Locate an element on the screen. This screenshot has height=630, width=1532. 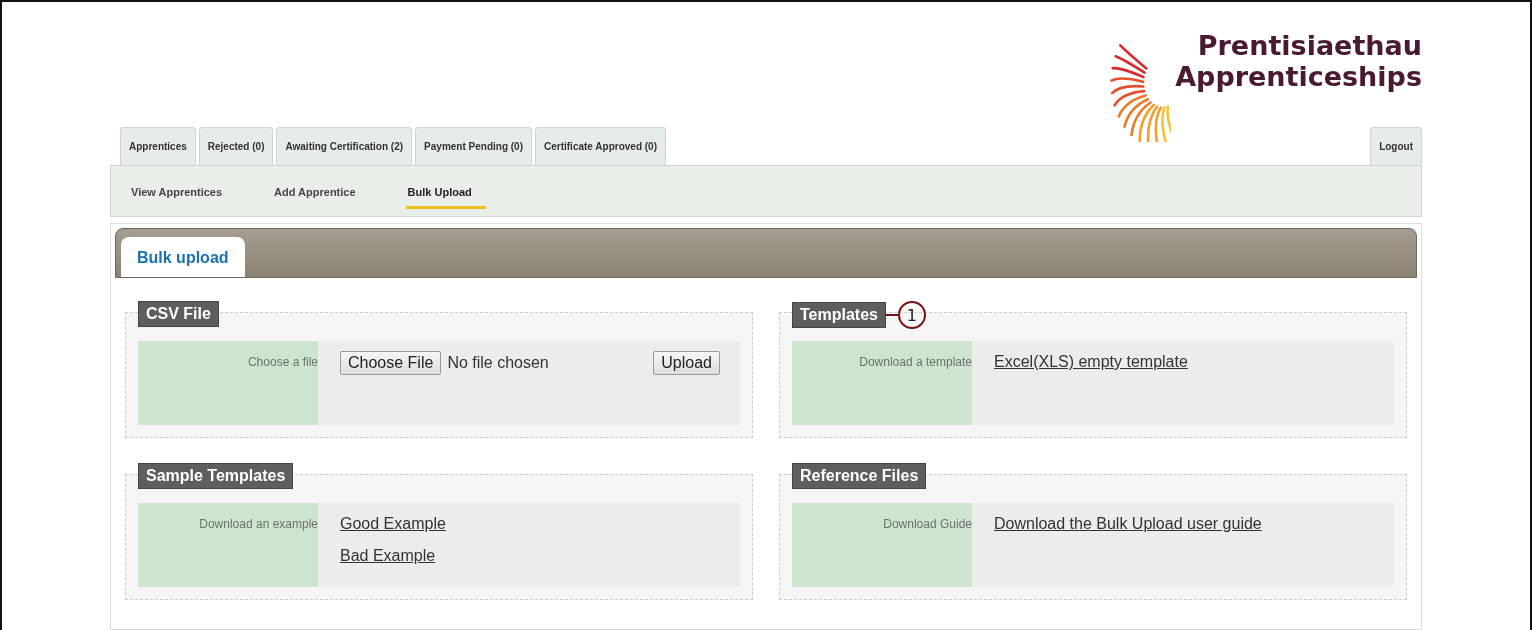
download-link: Bad Example is located at coordinates (388, 556).